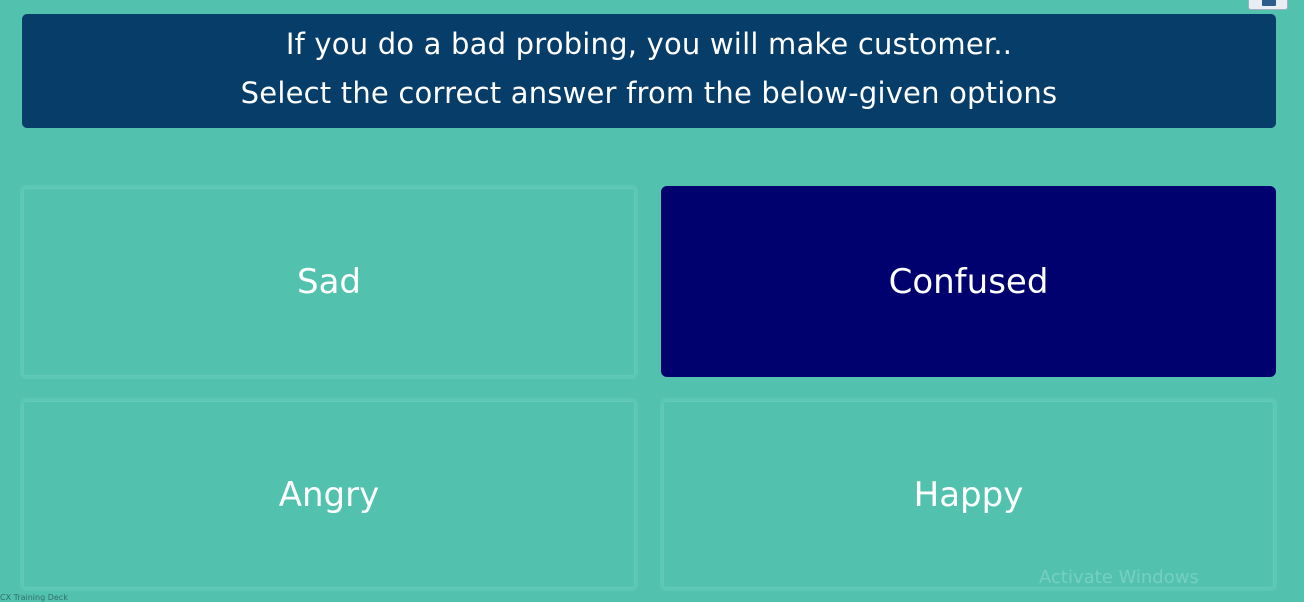 Image resolution: width=1304 pixels, height=602 pixels. I want to click on window-icon, so click(1268, 5).